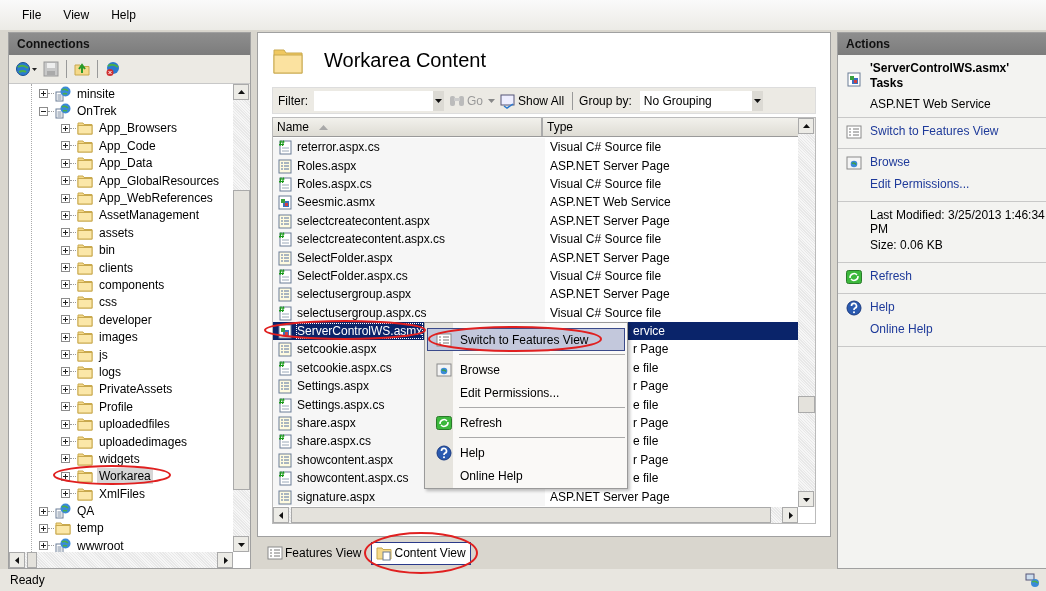 This screenshot has width=1046, height=591. I want to click on tree-item: App_Data, so click(126, 163).